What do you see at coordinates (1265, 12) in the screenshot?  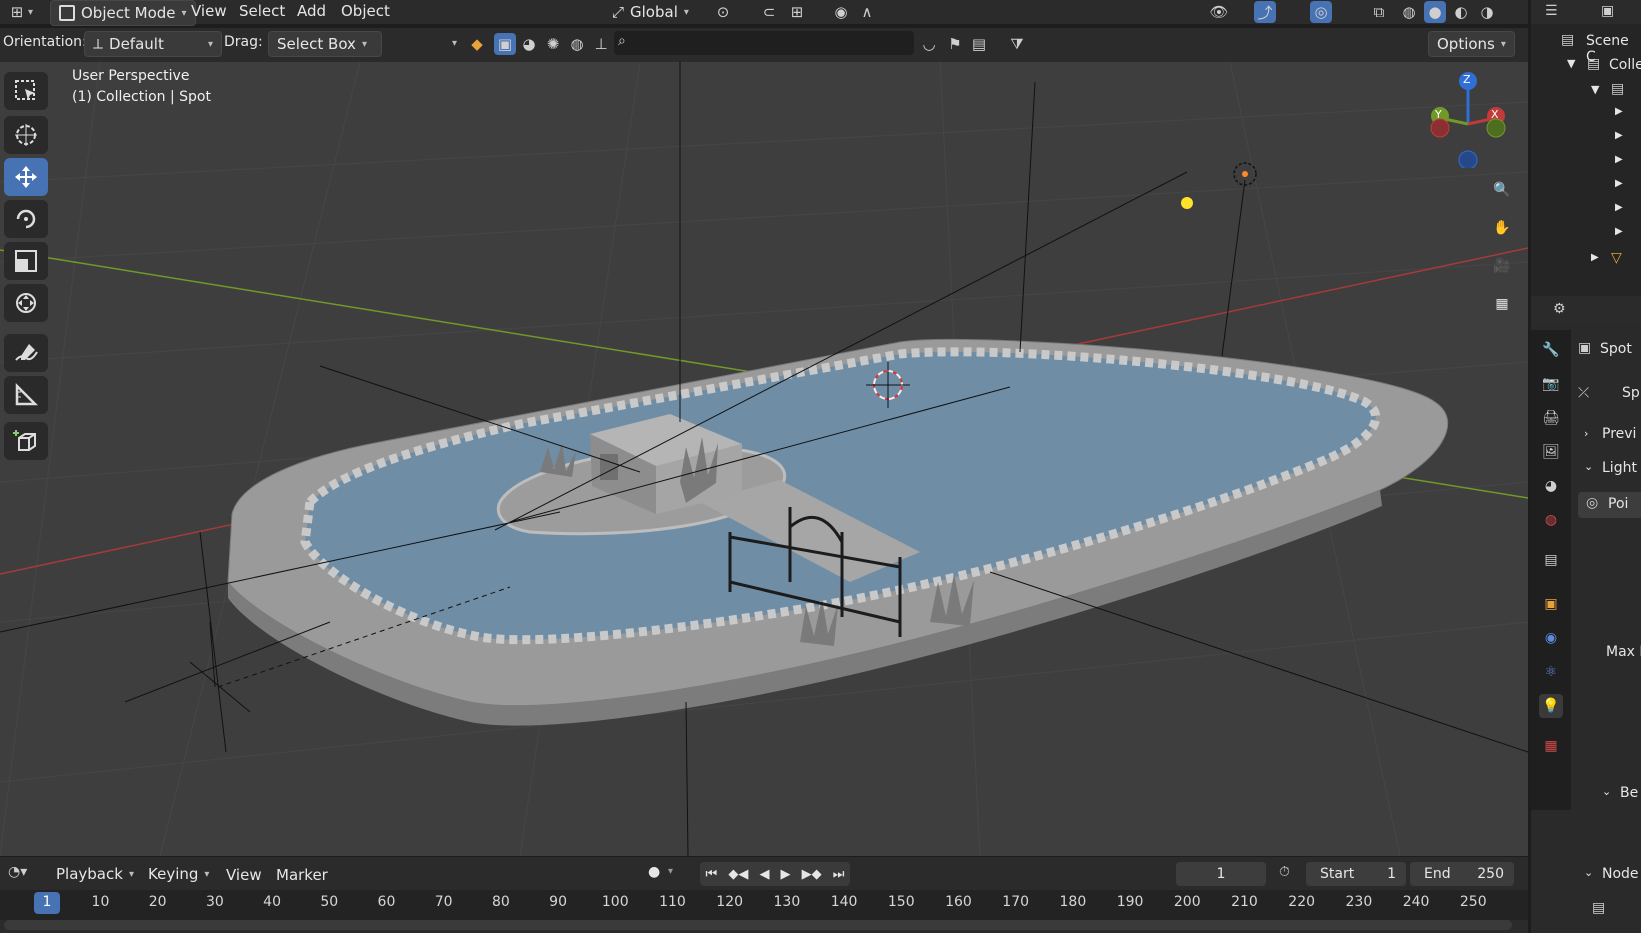 I see `gizmo-toggle-icon: ⤴` at bounding box center [1265, 12].